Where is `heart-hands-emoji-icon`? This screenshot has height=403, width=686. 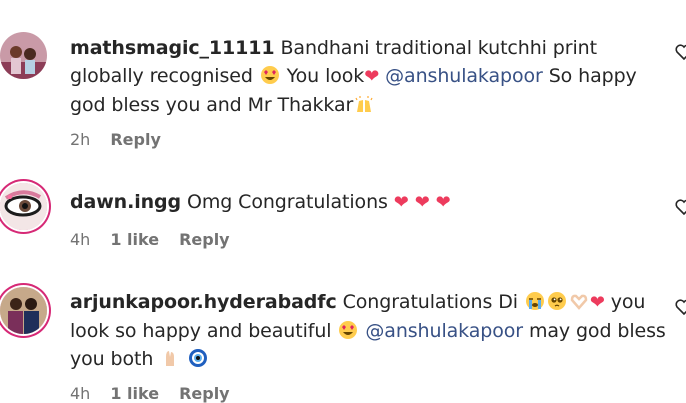 heart-hands-emoji-icon is located at coordinates (579, 301).